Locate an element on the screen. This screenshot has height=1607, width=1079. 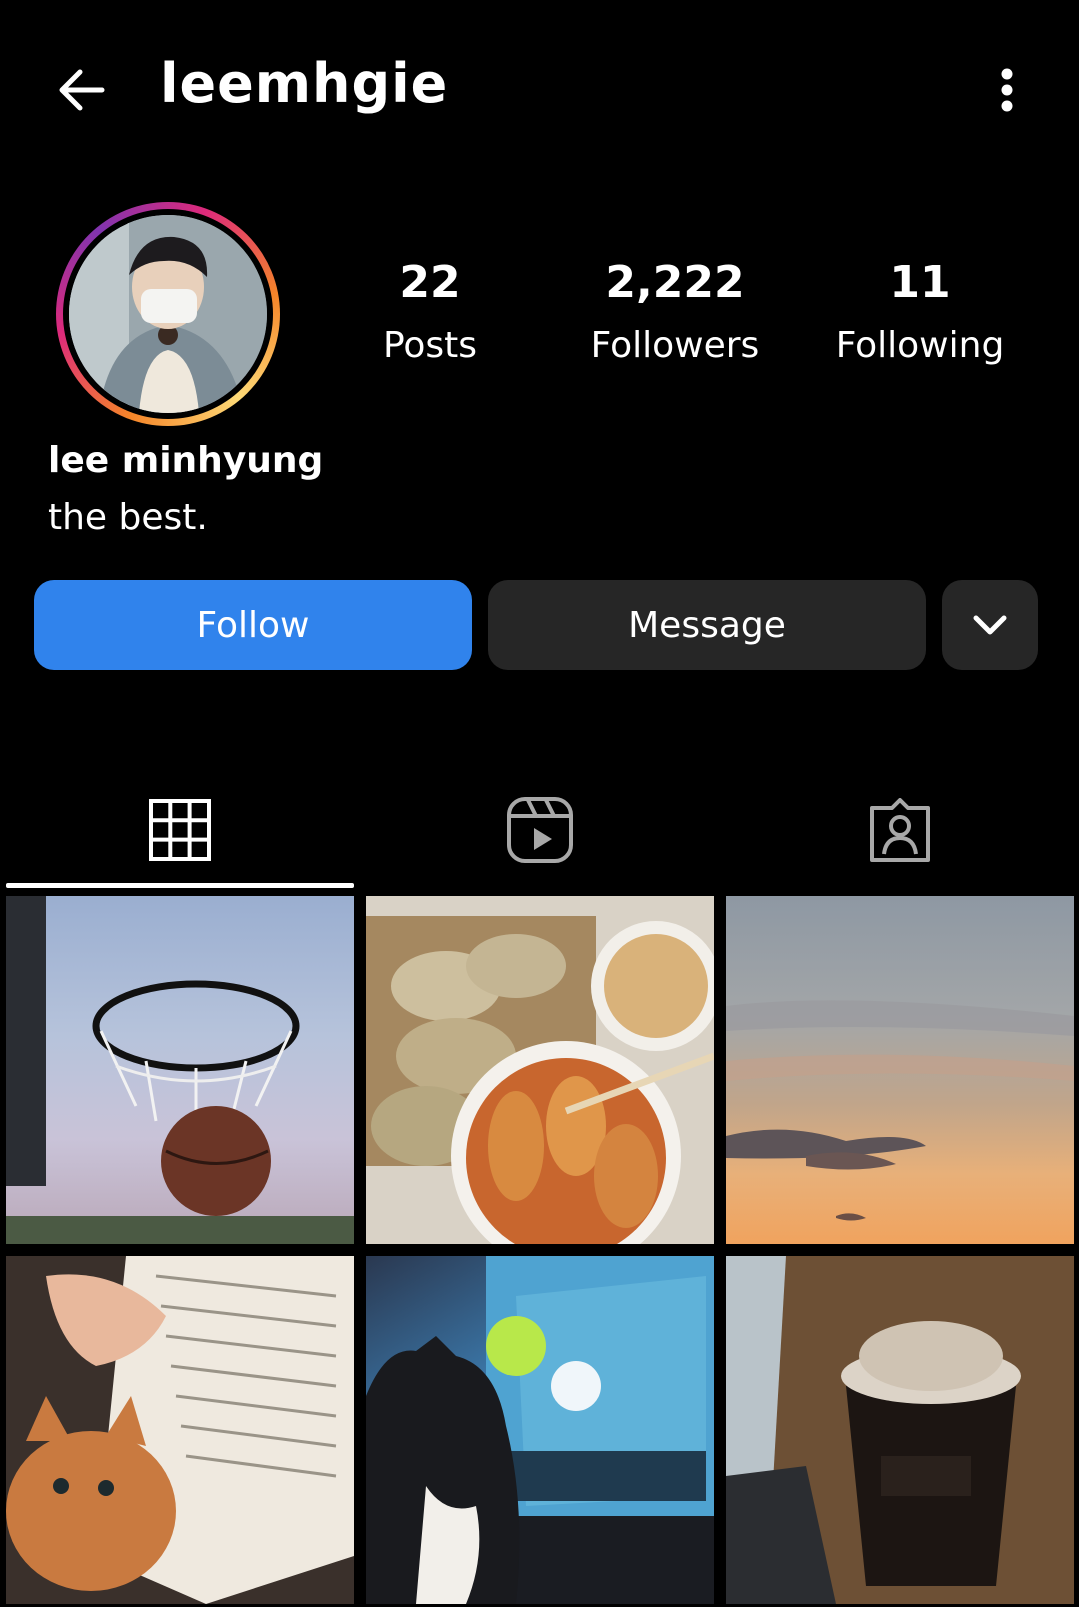
following-count: 11 is located at coordinates (920, 282).